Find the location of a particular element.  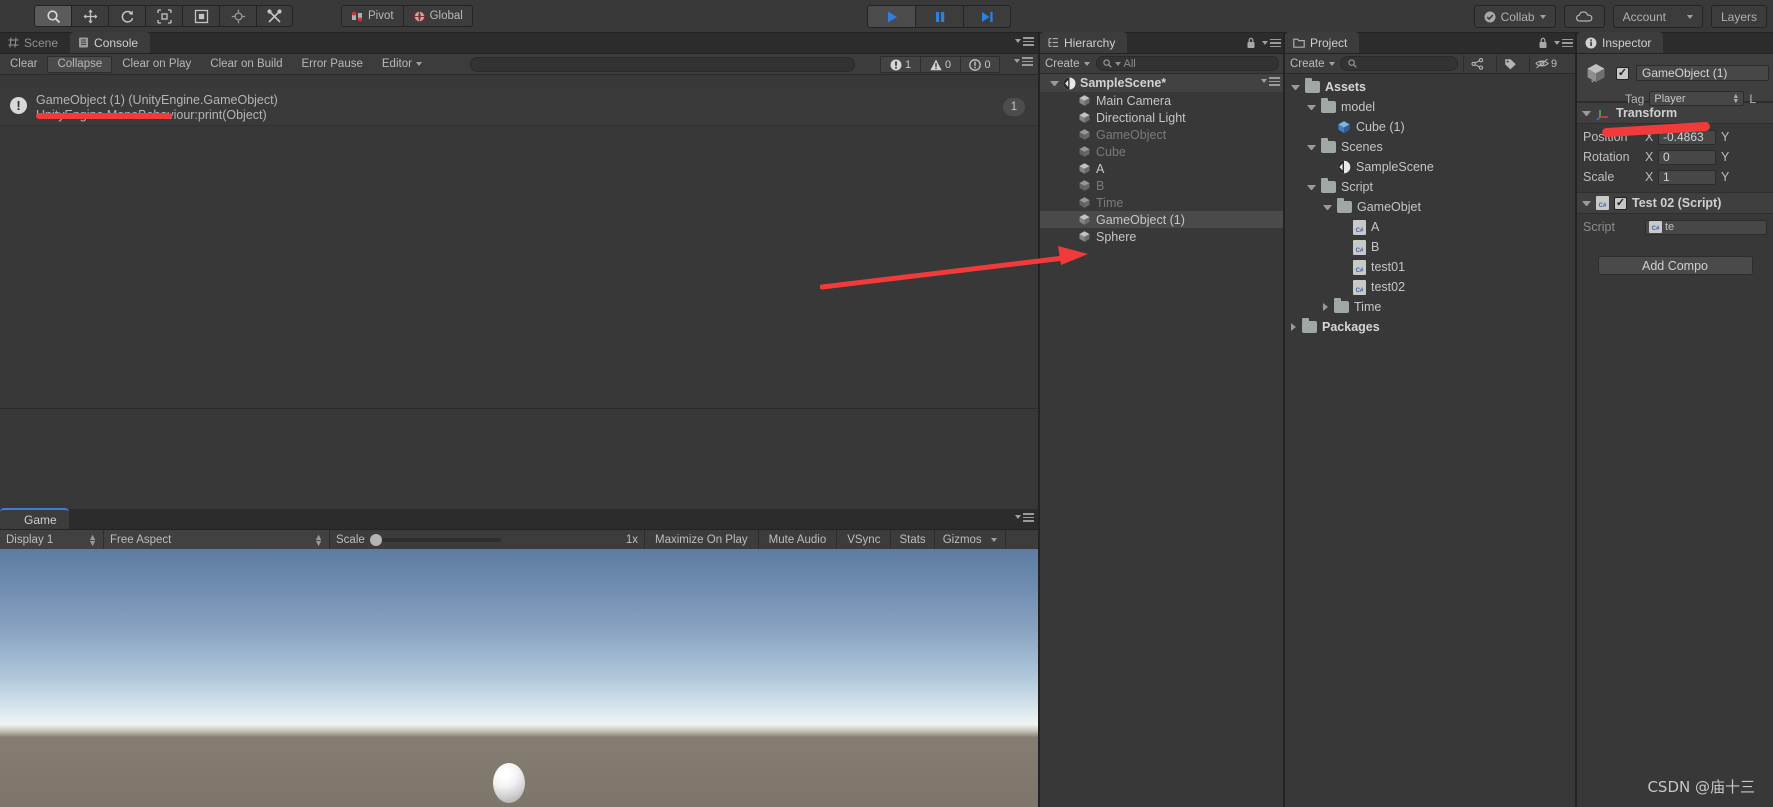

scene-context-menu is located at coordinates (1270, 81).